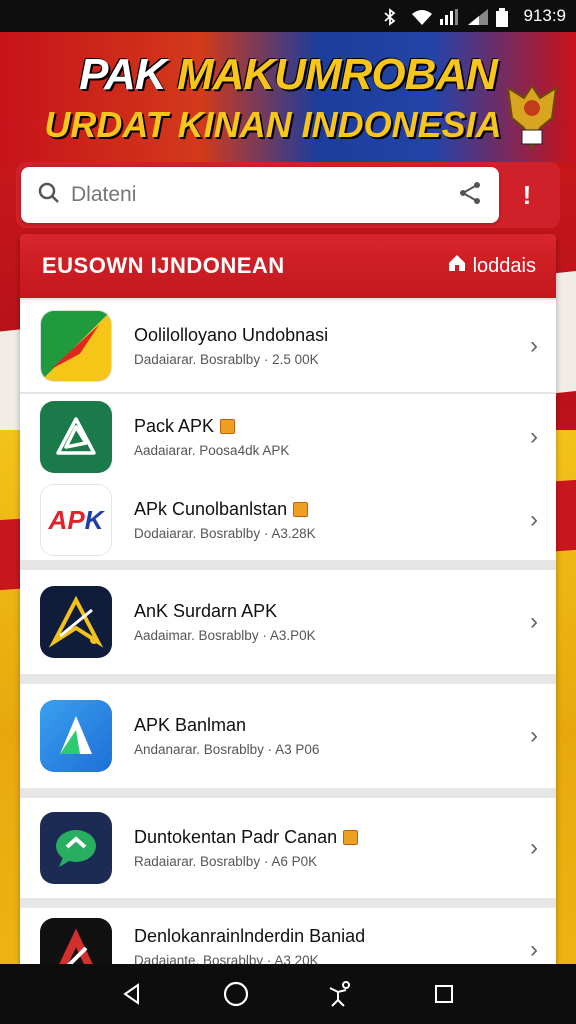  Describe the element at coordinates (76, 622) in the screenshot. I see `dark-blue-star-app-icon` at that location.